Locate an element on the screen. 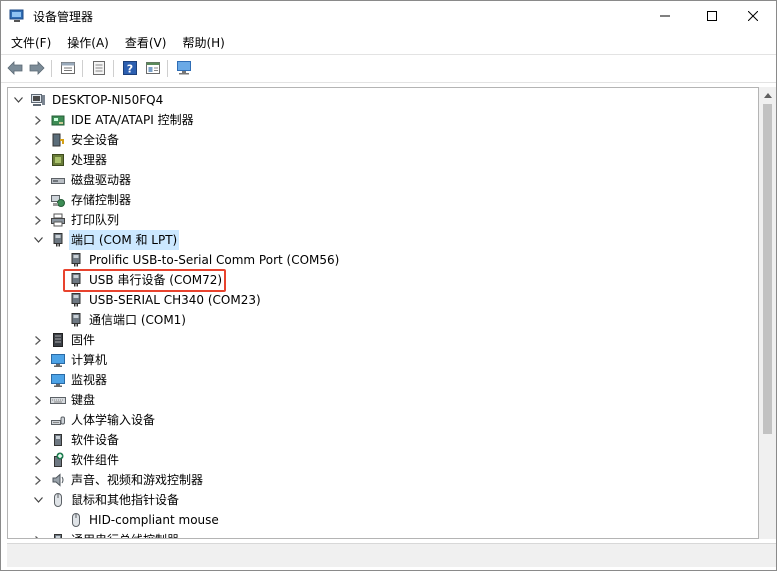 This screenshot has height=571, width=777. category-label: 人体学输入设备 is located at coordinates (113, 420).